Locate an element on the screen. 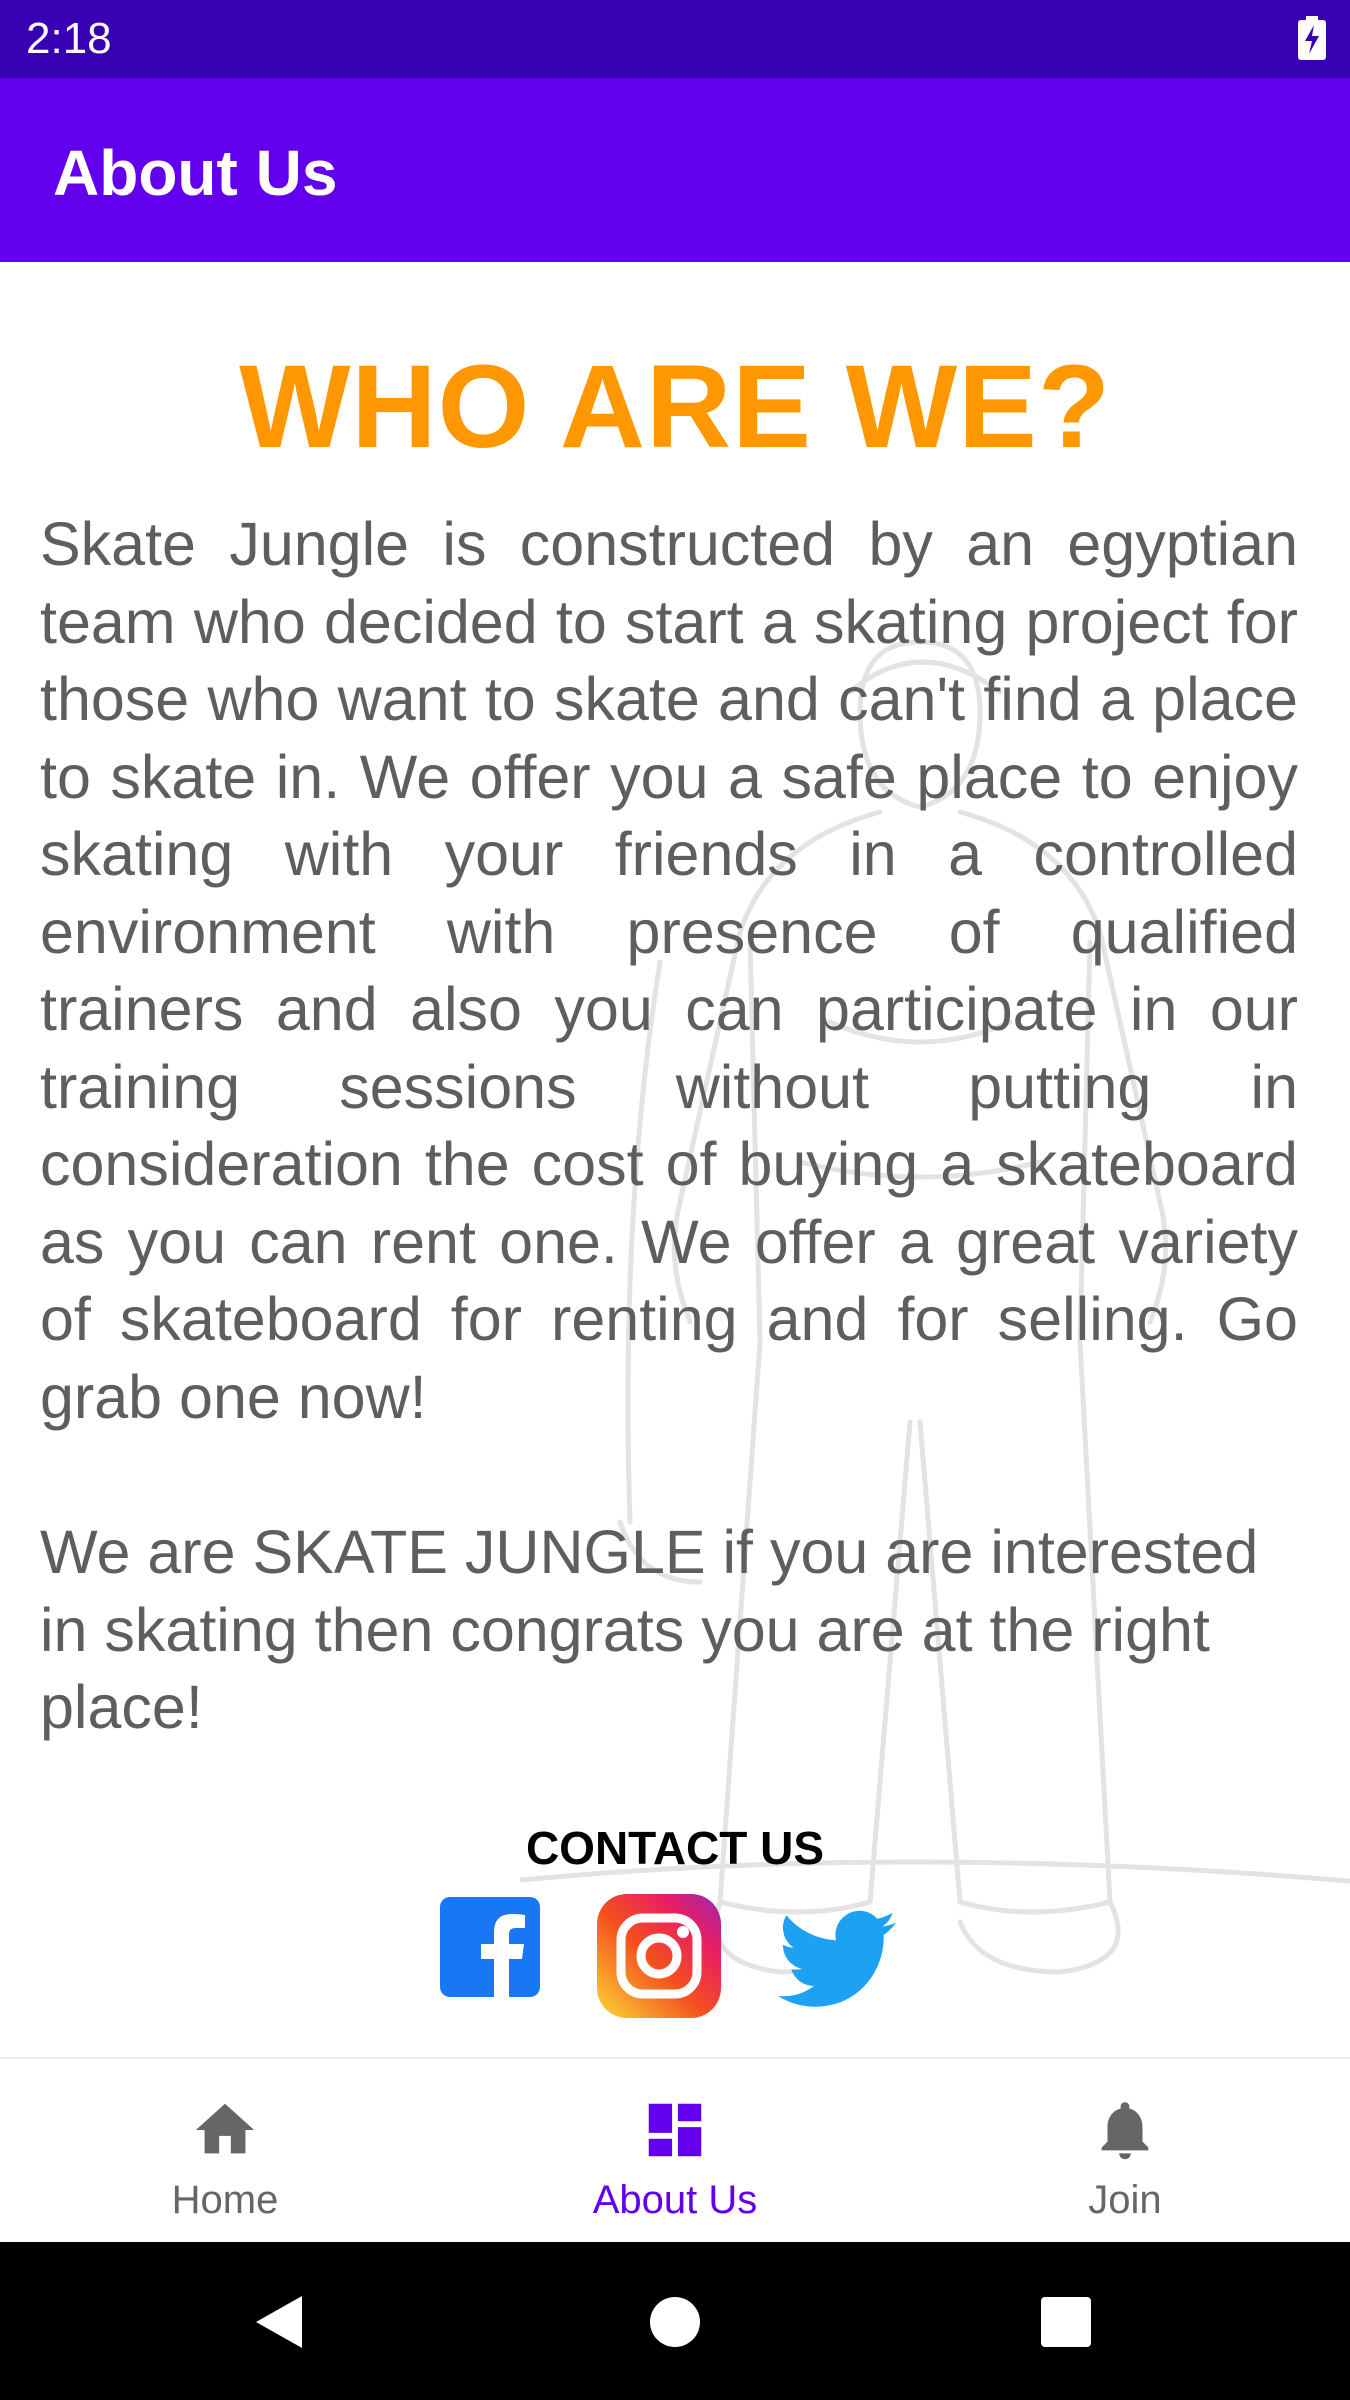 The image size is (1350, 2400). bottom-navigation: Home About Us Join is located at coordinates (675, 2150).